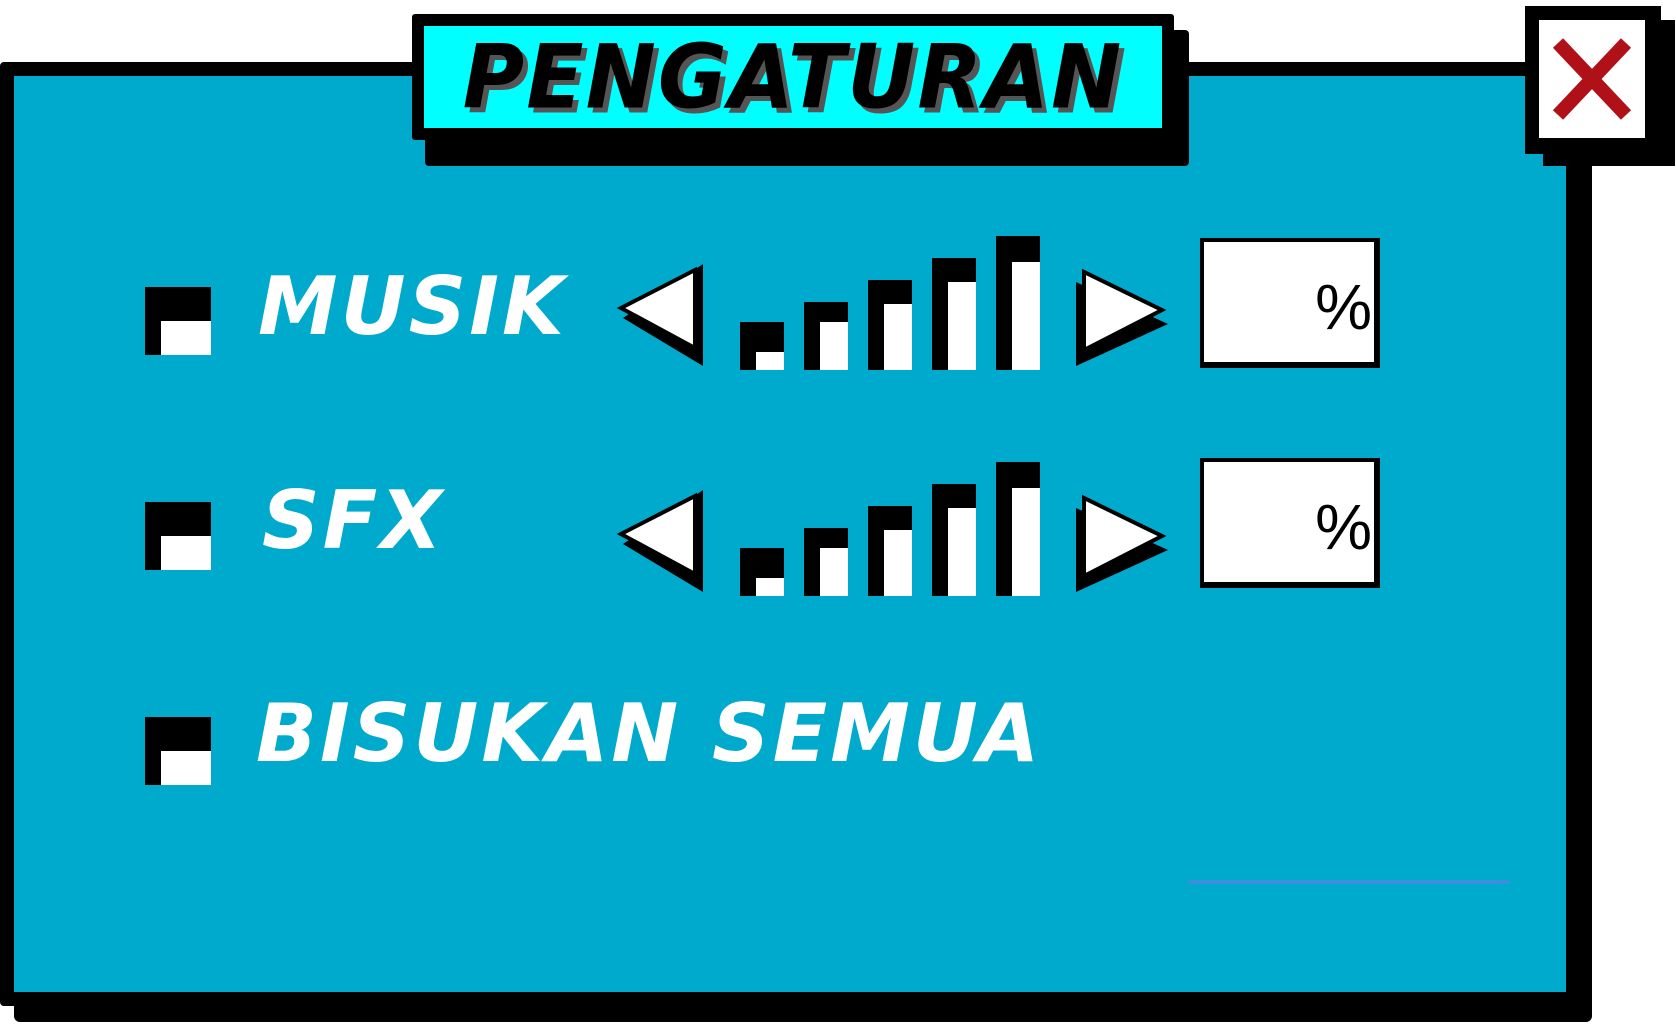 The image size is (1676, 1026). Describe the element at coordinates (1122, 315) in the screenshot. I see `musik-increase-button` at that location.